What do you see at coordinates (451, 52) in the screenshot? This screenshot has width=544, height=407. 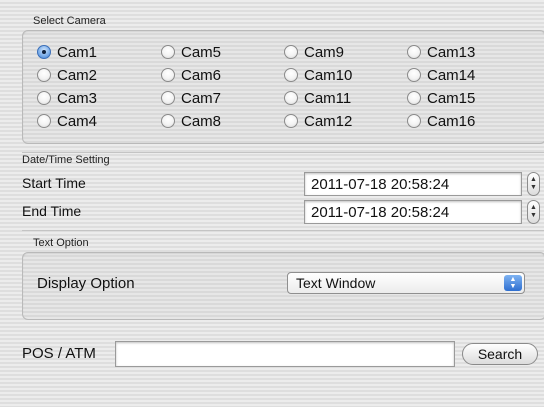 I see `camera-option-label: Cam13` at bounding box center [451, 52].